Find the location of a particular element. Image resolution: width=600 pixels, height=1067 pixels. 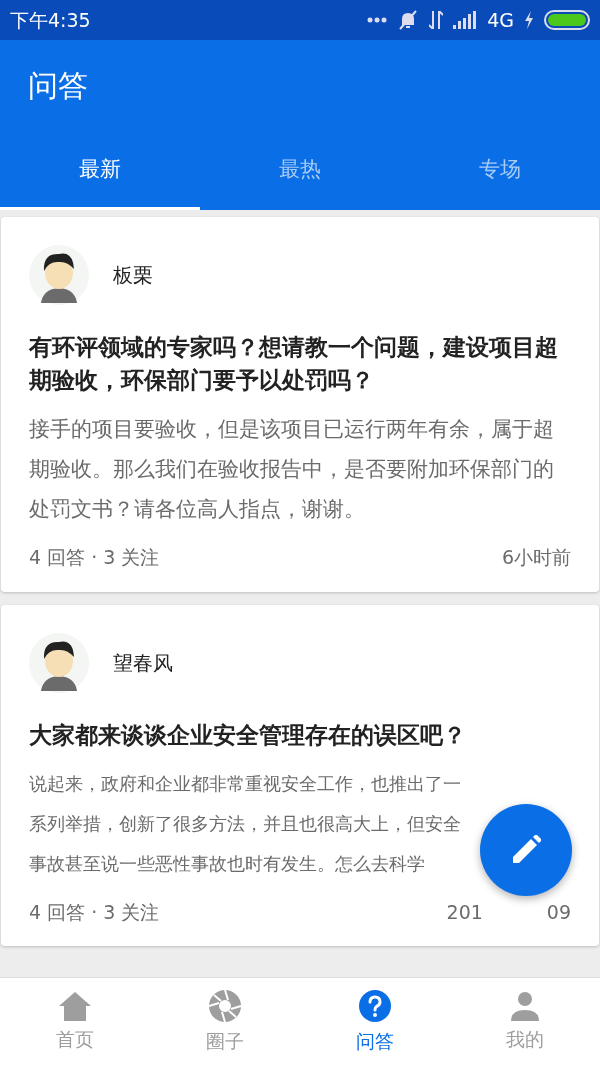

home-icon is located at coordinates (75, 1006).